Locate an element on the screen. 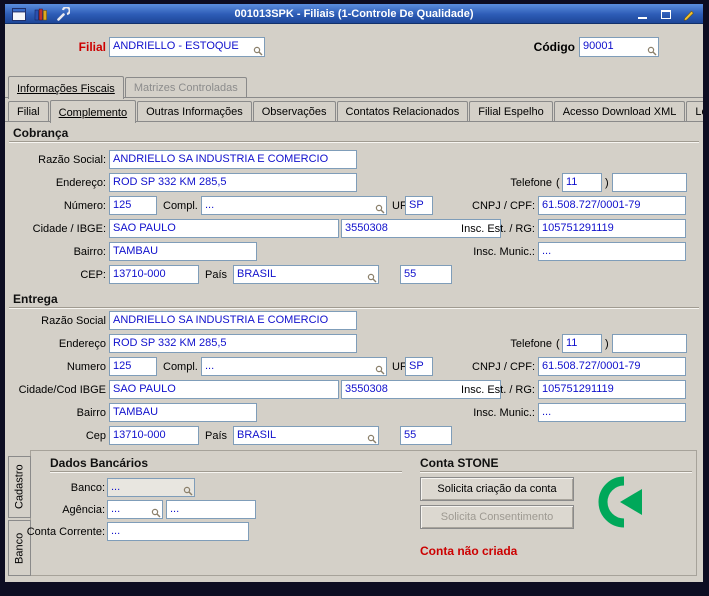 The image size is (709, 596). cobranca-cidade-label: Cidade / IBGE: is located at coordinates (69, 229).